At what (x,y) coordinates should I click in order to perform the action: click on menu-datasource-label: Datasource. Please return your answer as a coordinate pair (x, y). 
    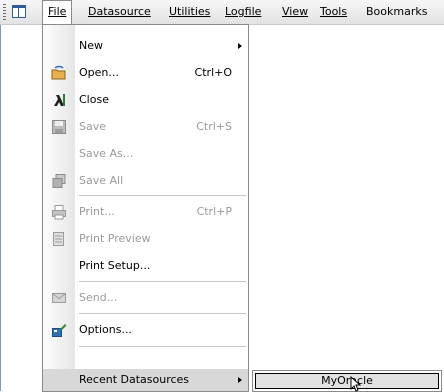
    Looking at the image, I should click on (119, 11).